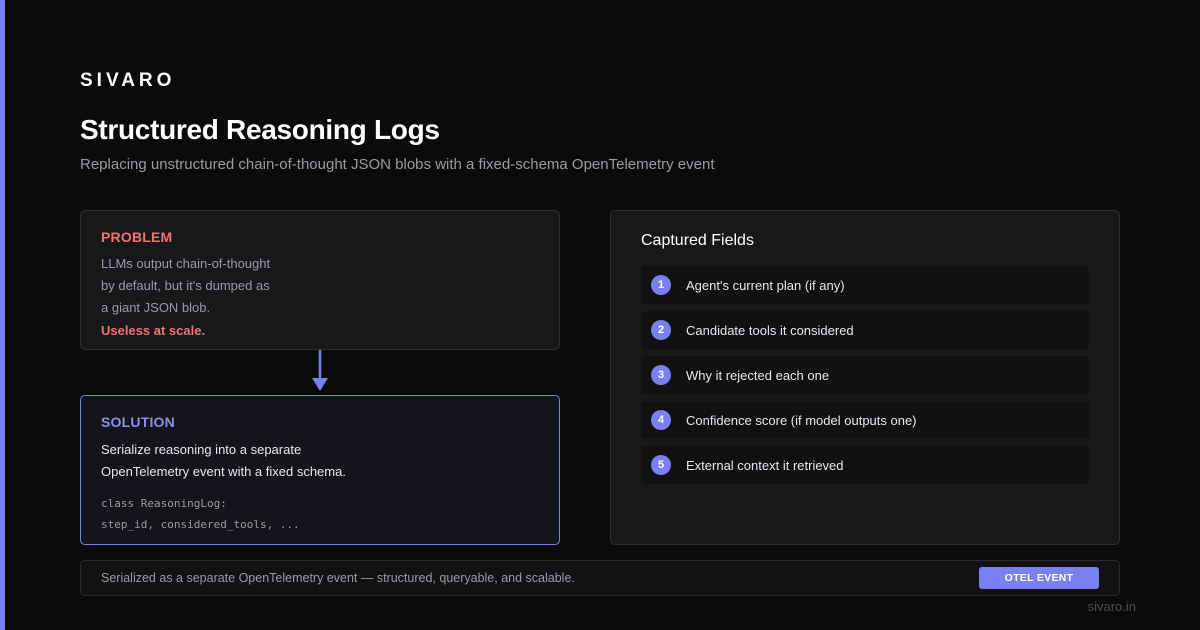  What do you see at coordinates (156, 307) in the screenshot?
I see `problem-line: a giant JSON blob.` at bounding box center [156, 307].